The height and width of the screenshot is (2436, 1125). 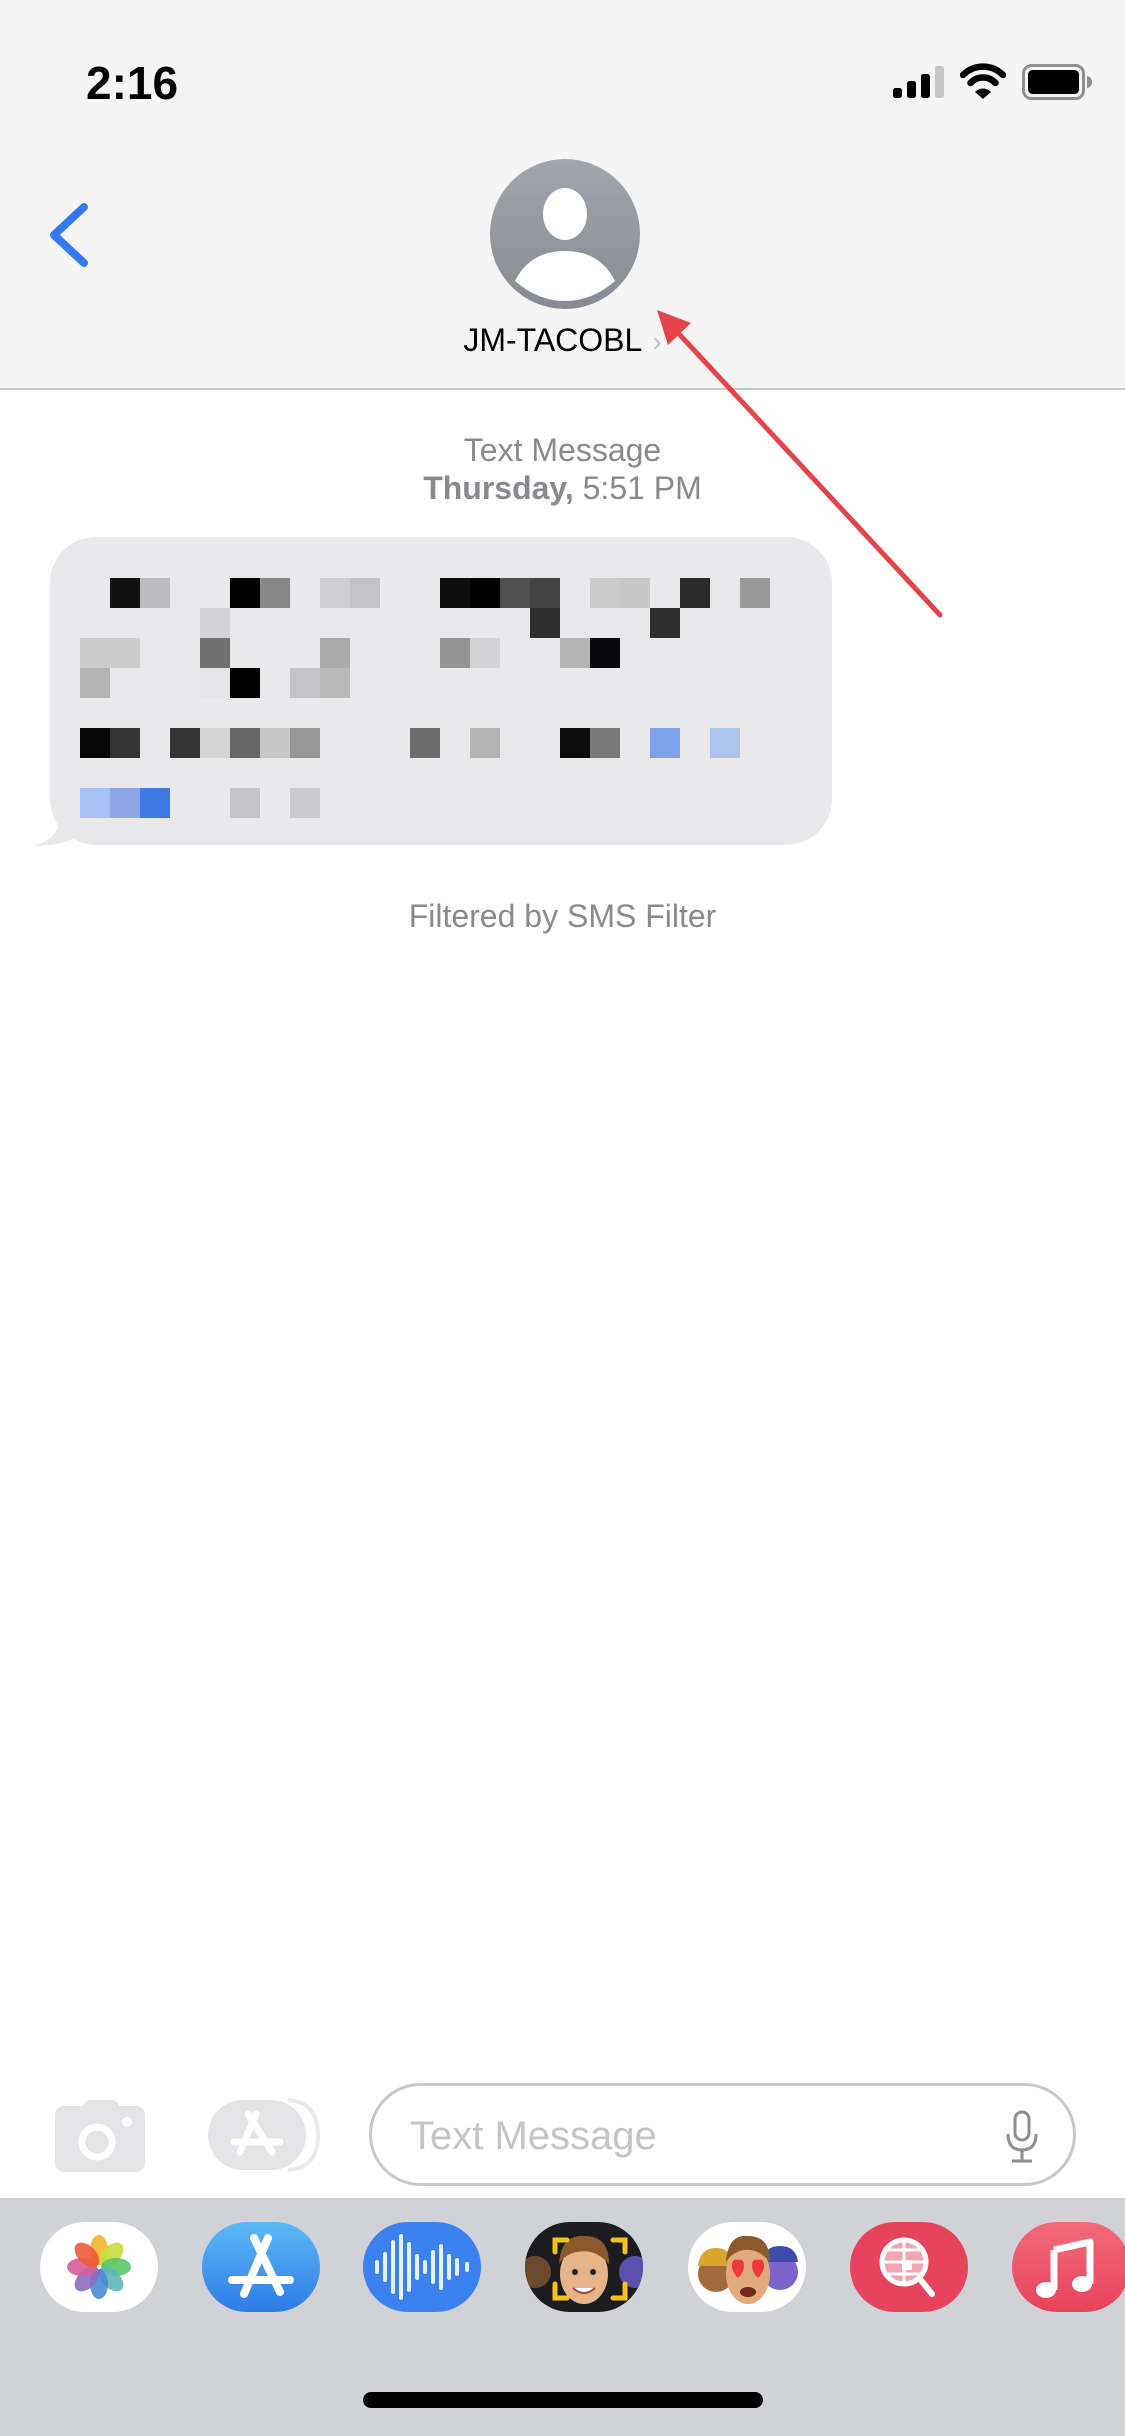 I want to click on camera-icon, so click(x=100, y=2136).